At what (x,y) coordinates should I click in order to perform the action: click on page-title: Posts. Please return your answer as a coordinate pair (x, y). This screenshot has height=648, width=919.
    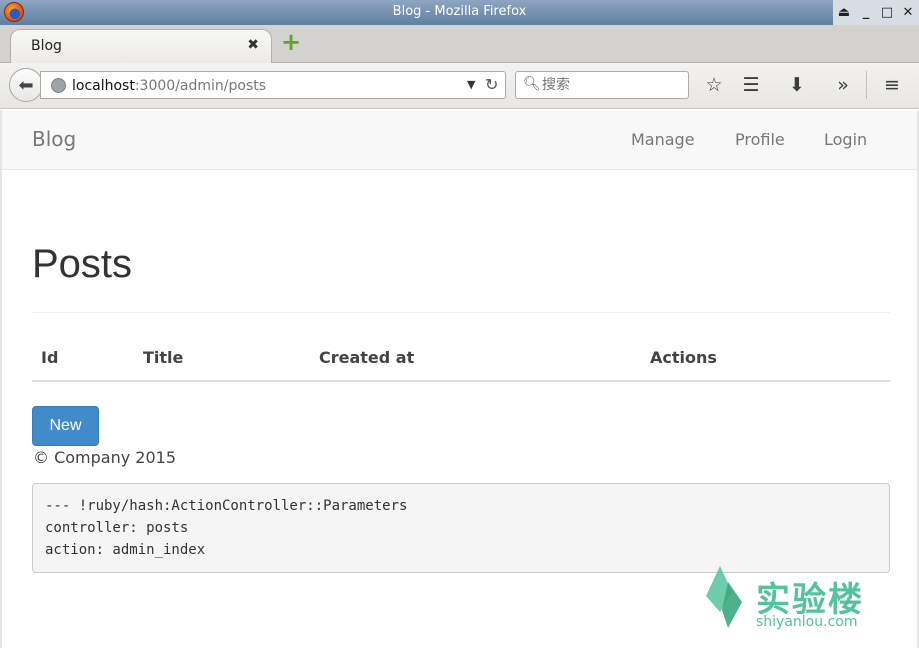
    Looking at the image, I should click on (82, 264).